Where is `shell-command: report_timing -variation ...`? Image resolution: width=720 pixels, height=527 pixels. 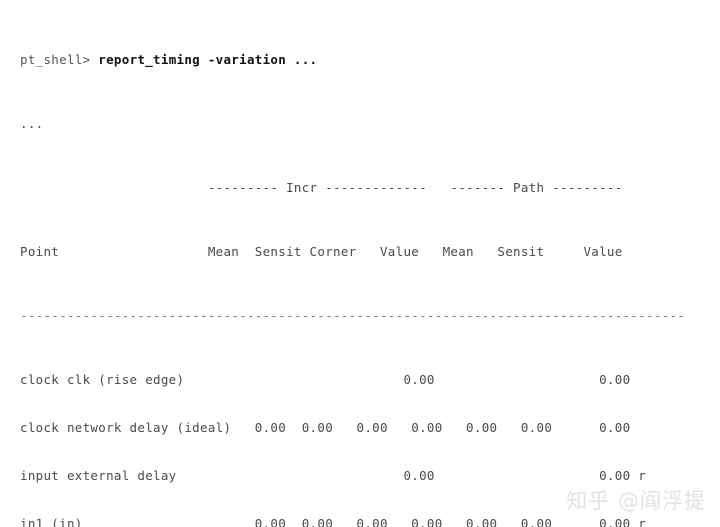
shell-command: report_timing -variation ... is located at coordinates (208, 59).